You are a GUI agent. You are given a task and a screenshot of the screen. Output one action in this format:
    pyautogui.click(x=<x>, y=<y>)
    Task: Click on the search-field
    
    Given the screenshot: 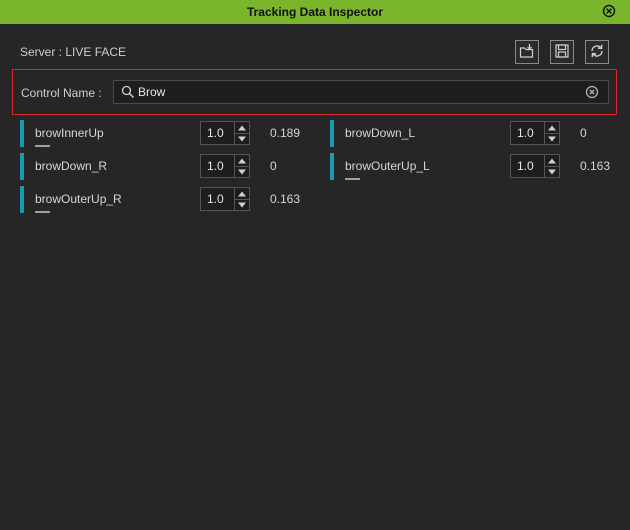 What is the action you would take?
    pyautogui.click(x=361, y=92)
    